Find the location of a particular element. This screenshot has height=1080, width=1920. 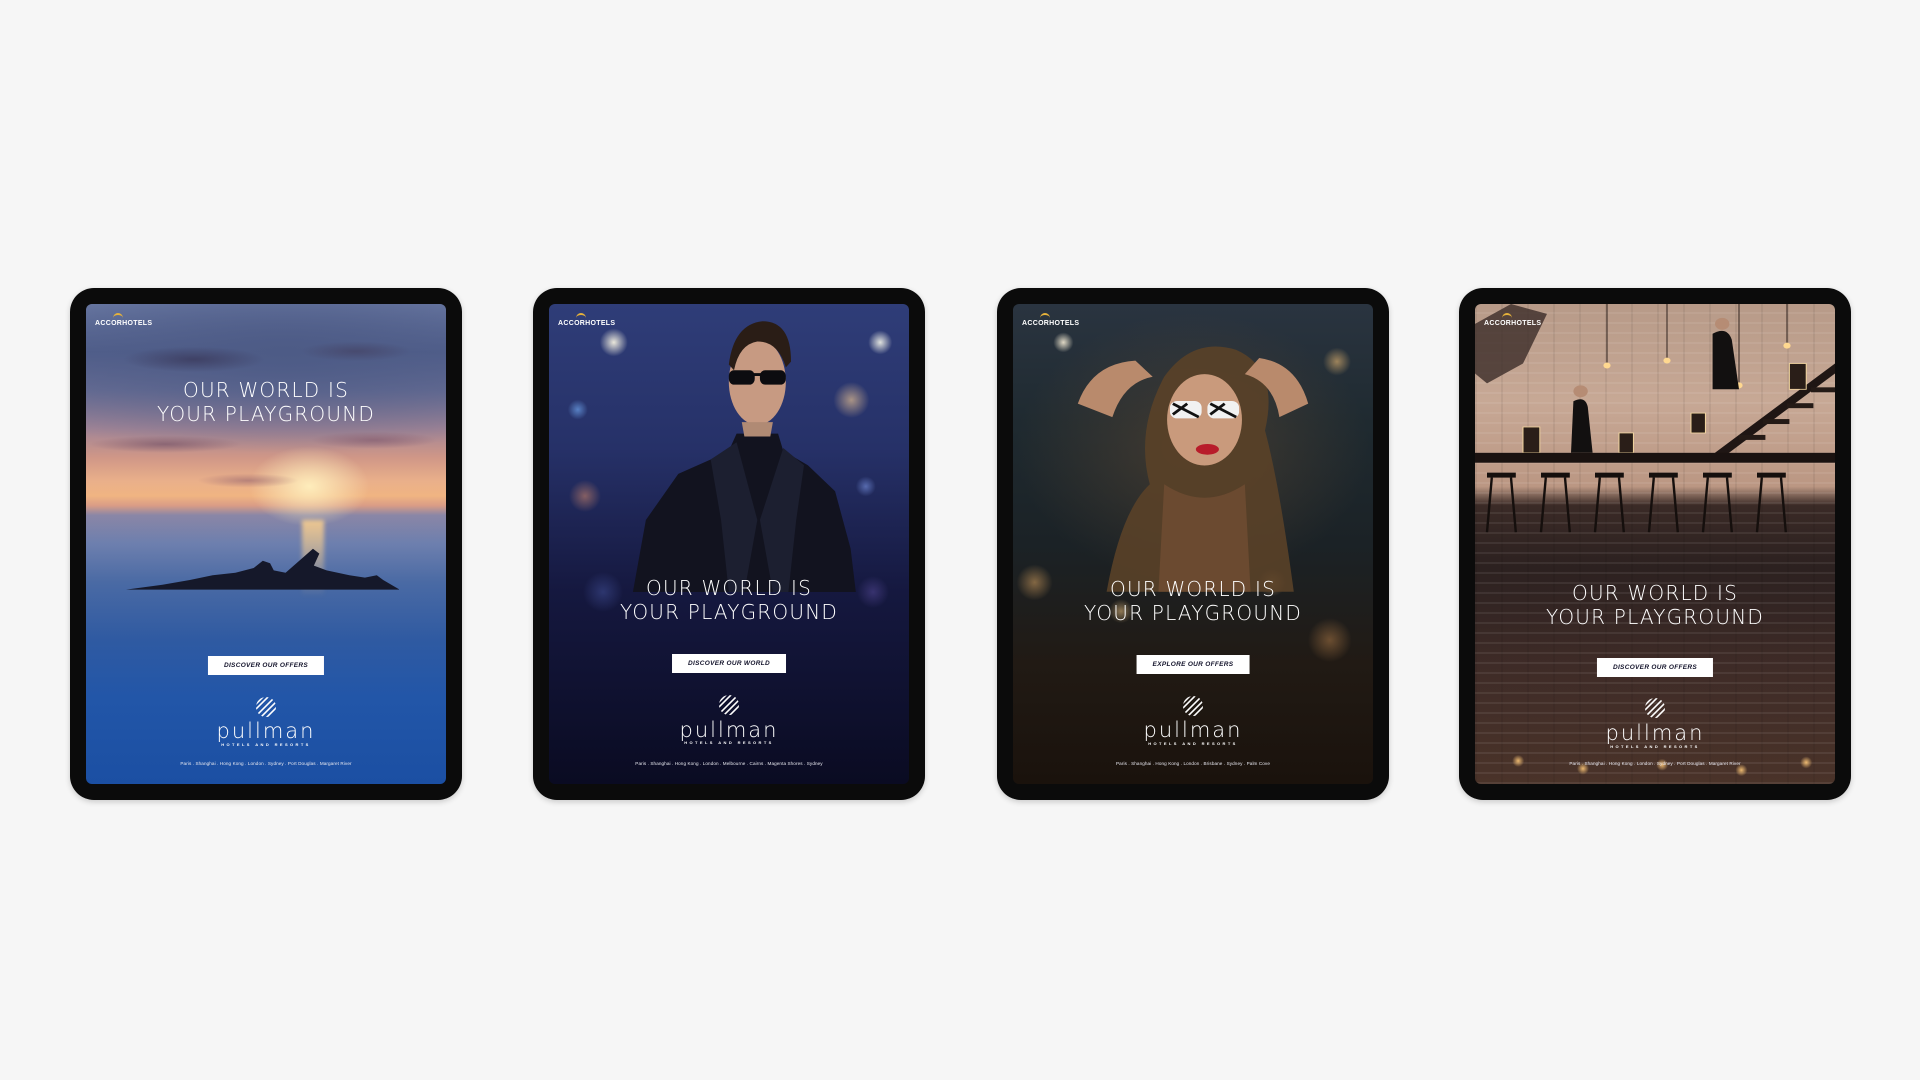

explore-offers-button: EXPLORE OUR OFFERS is located at coordinates (1193, 664).